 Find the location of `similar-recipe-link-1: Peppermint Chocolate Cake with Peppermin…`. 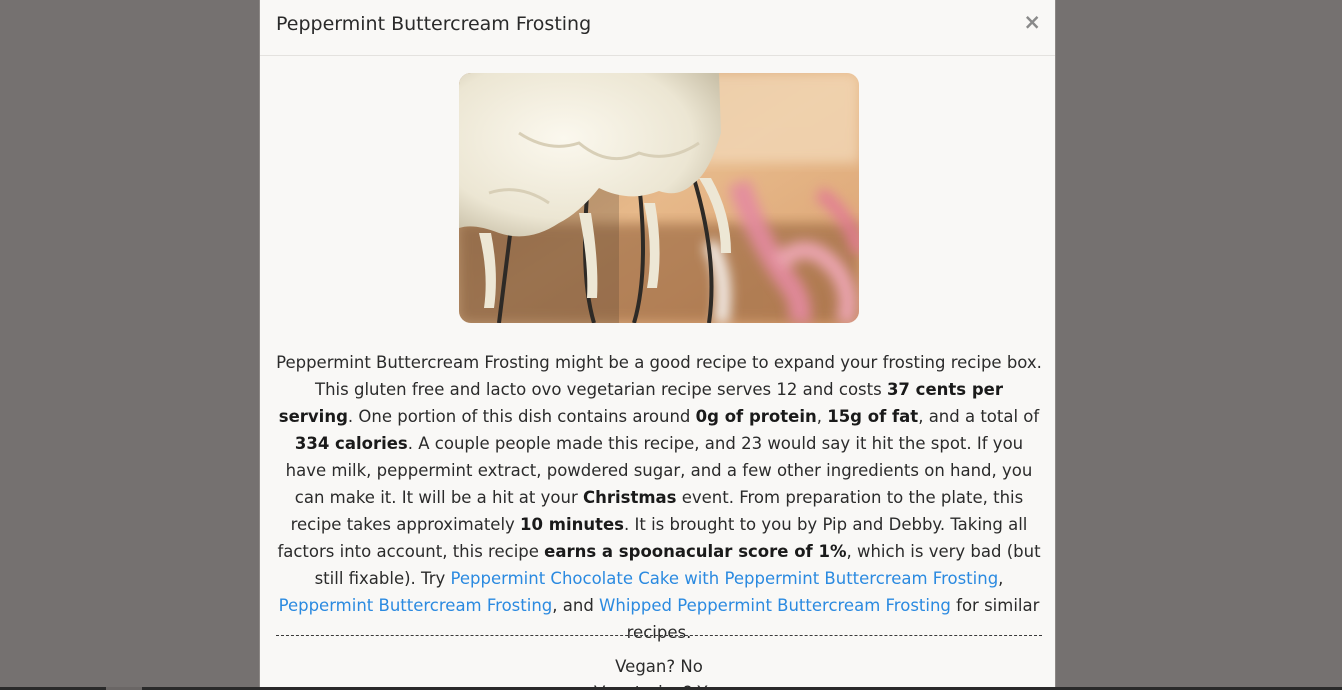

similar-recipe-link-1: Peppermint Chocolate Cake with Peppermin… is located at coordinates (725, 578).